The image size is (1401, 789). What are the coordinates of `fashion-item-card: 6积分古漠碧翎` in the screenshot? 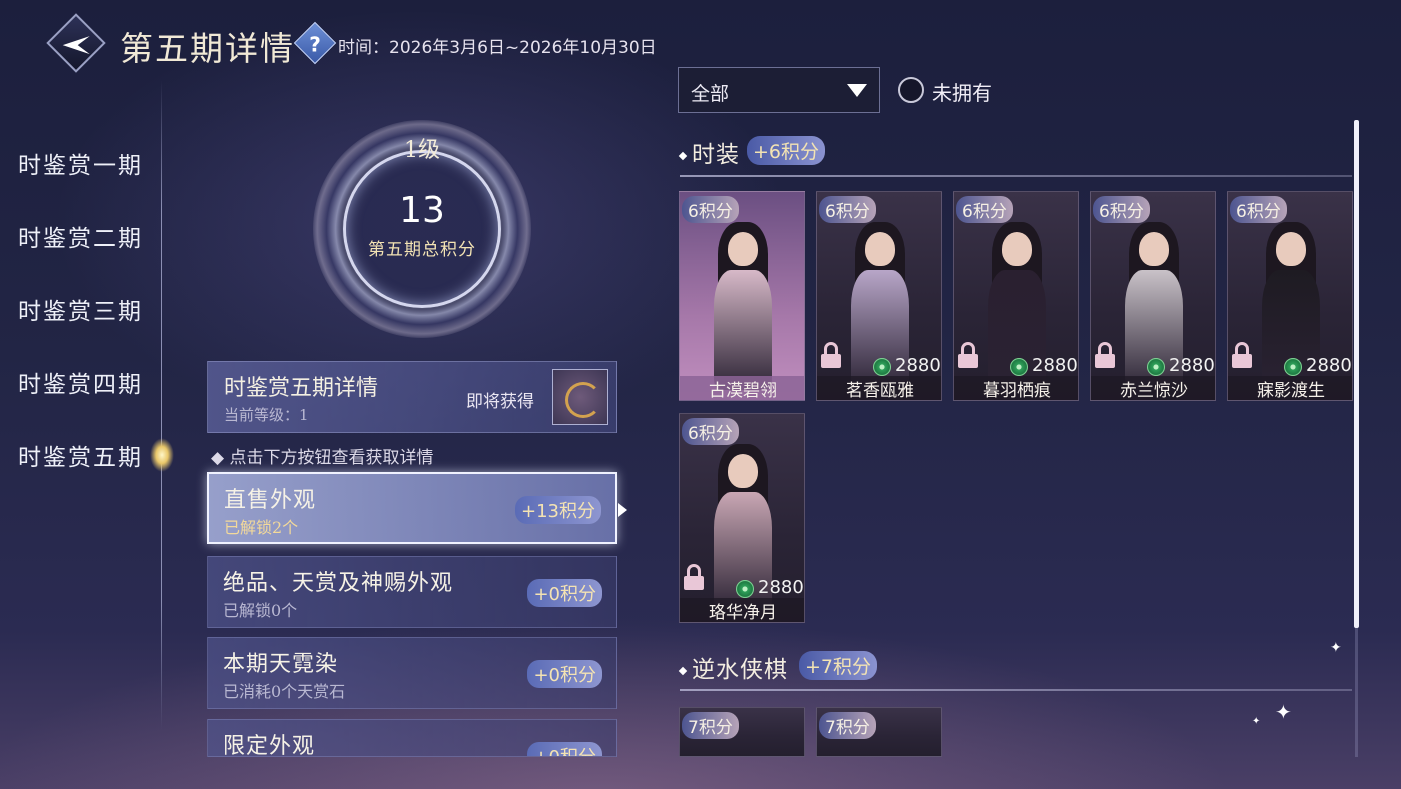 It's located at (742, 296).